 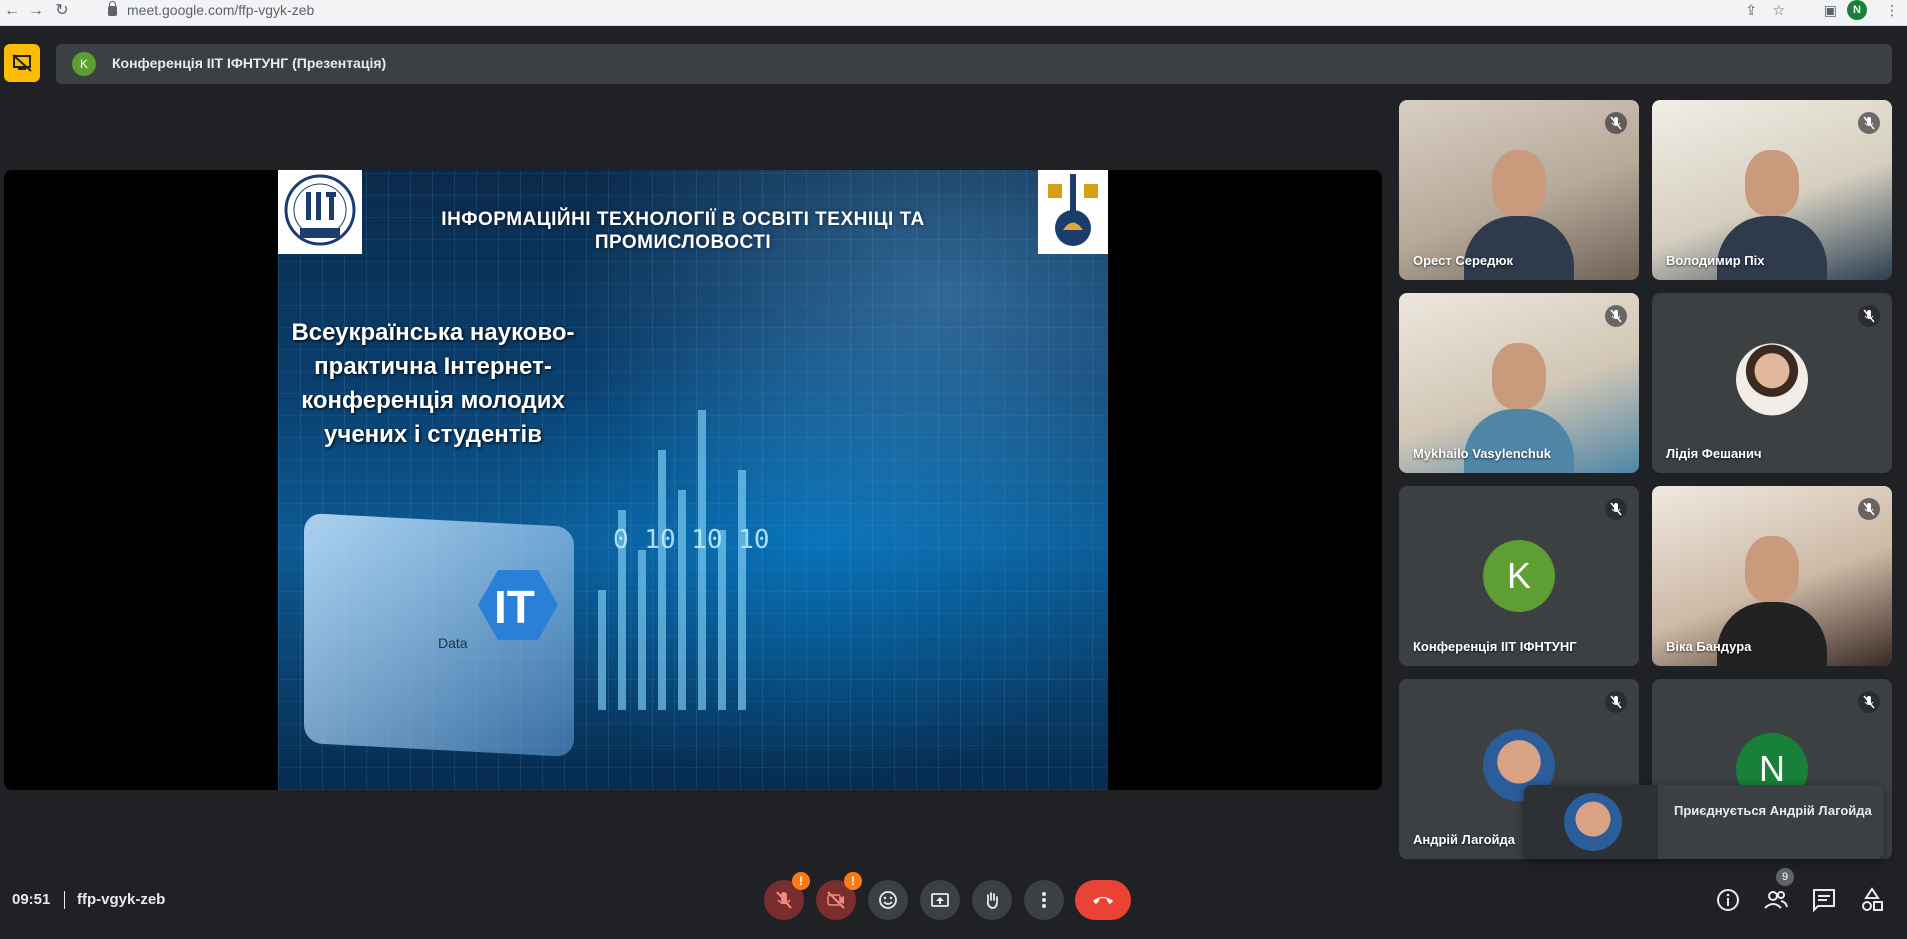 What do you see at coordinates (1778, 10) in the screenshot?
I see `bookmark-star-icon: ☆` at bounding box center [1778, 10].